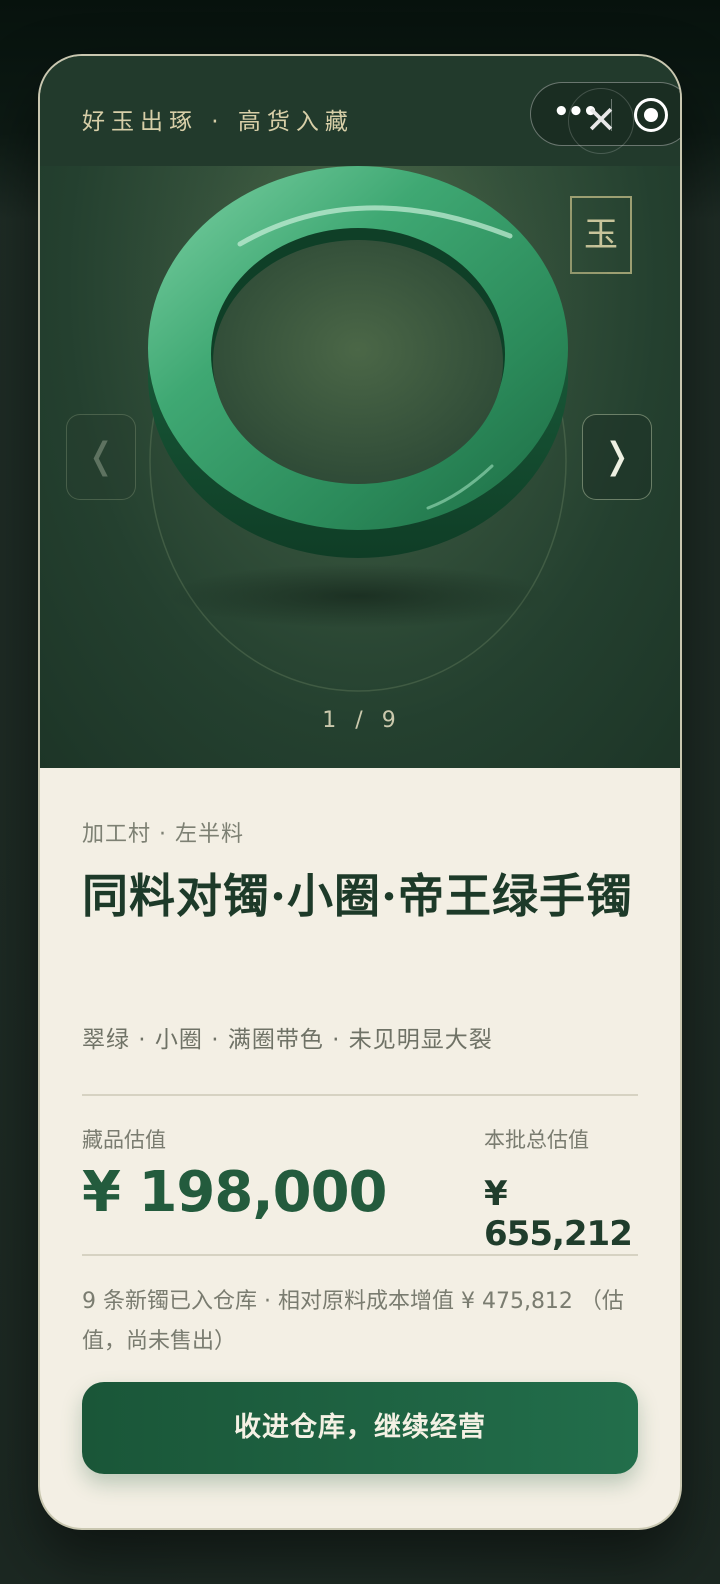 The image size is (720, 1584). What do you see at coordinates (358, 362) in the screenshot?
I see `bangle-hole` at bounding box center [358, 362].